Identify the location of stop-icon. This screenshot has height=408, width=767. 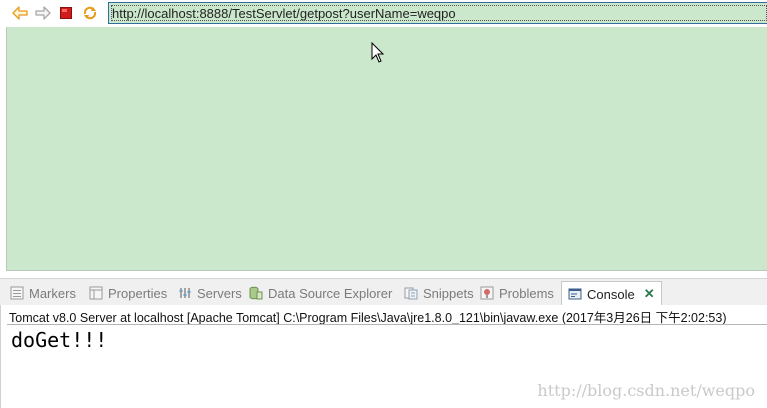
(66, 13).